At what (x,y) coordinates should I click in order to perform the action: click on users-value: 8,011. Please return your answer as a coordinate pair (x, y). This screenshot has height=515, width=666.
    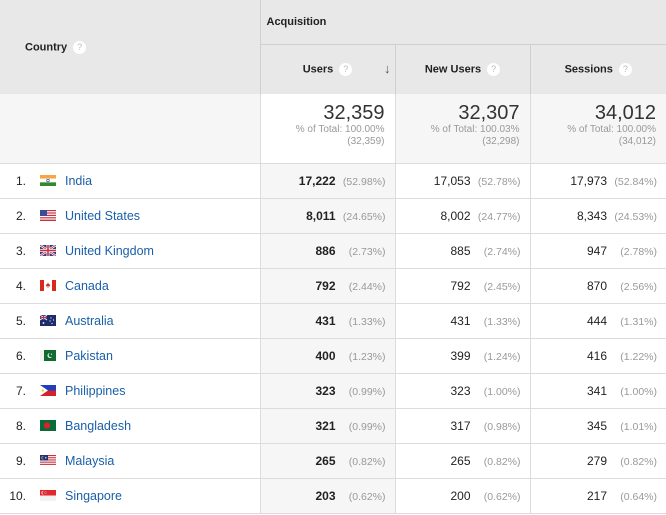
    Looking at the image, I should click on (321, 215).